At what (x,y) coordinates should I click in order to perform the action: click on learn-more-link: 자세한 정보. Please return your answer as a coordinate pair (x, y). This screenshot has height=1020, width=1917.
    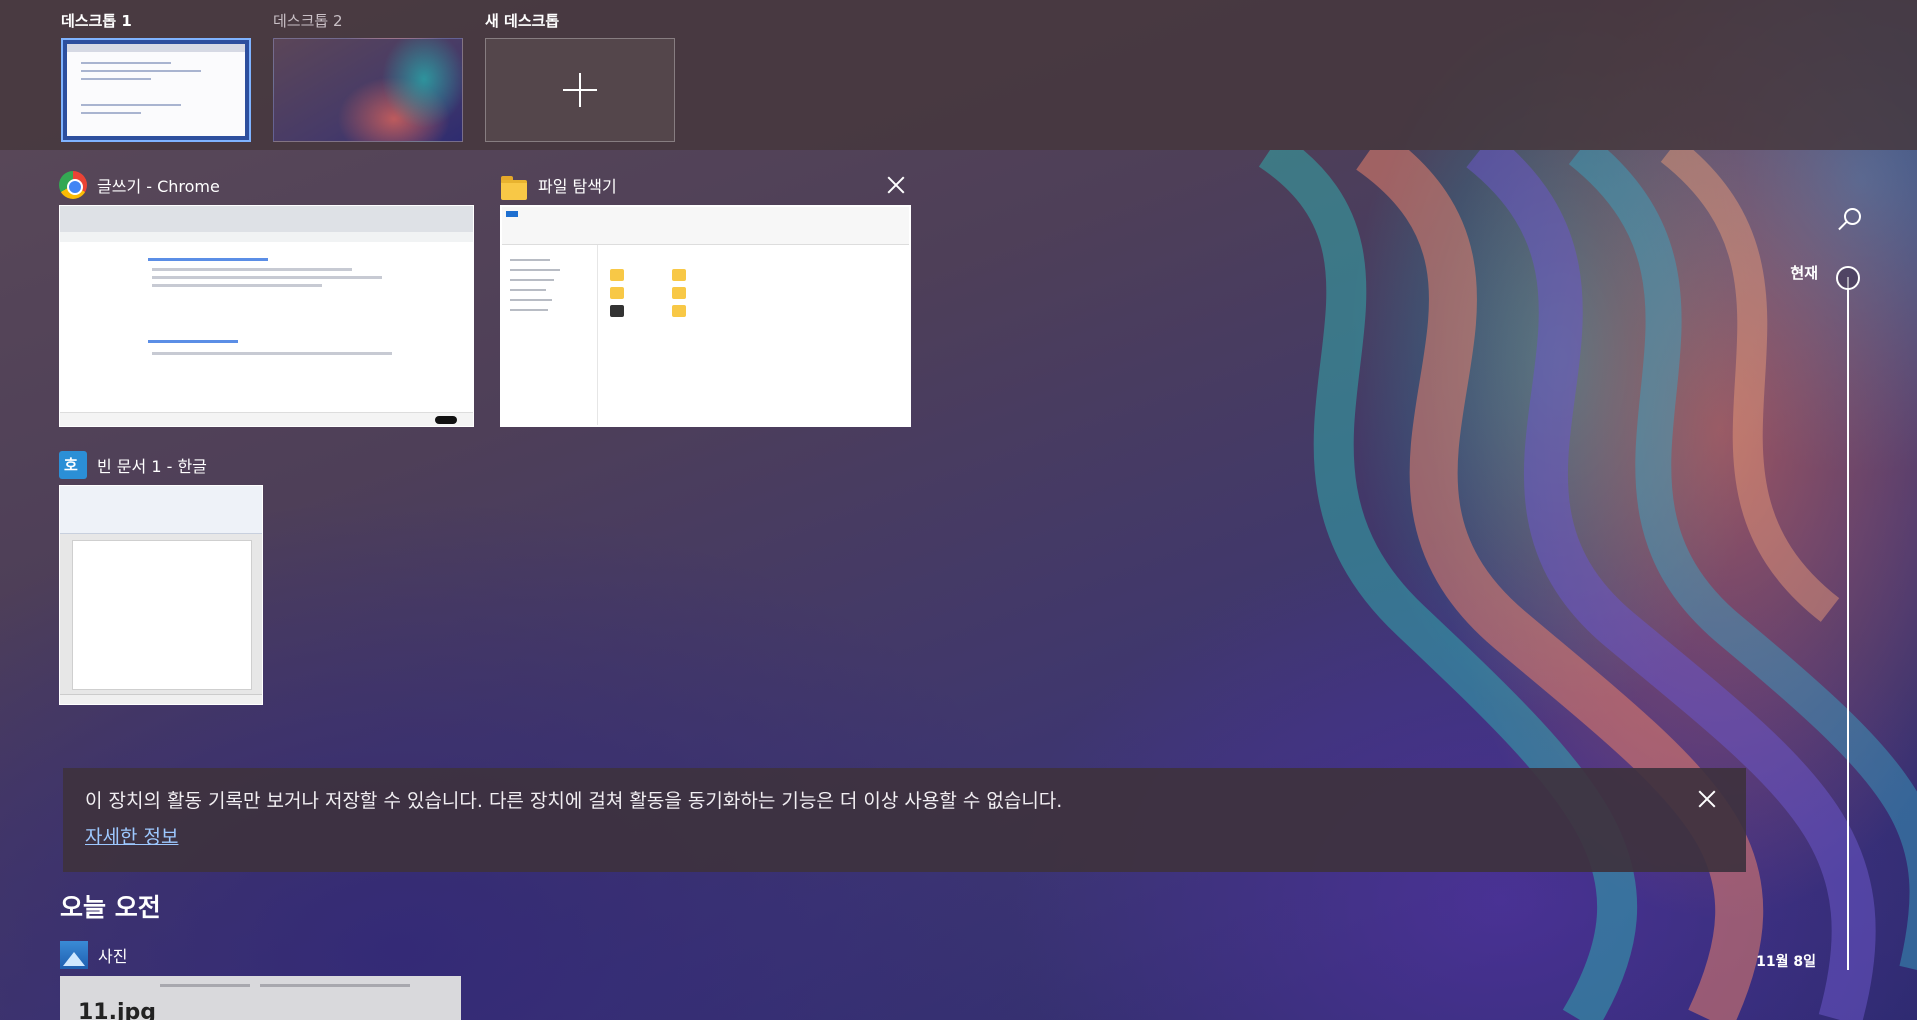
    Looking at the image, I should click on (131, 835).